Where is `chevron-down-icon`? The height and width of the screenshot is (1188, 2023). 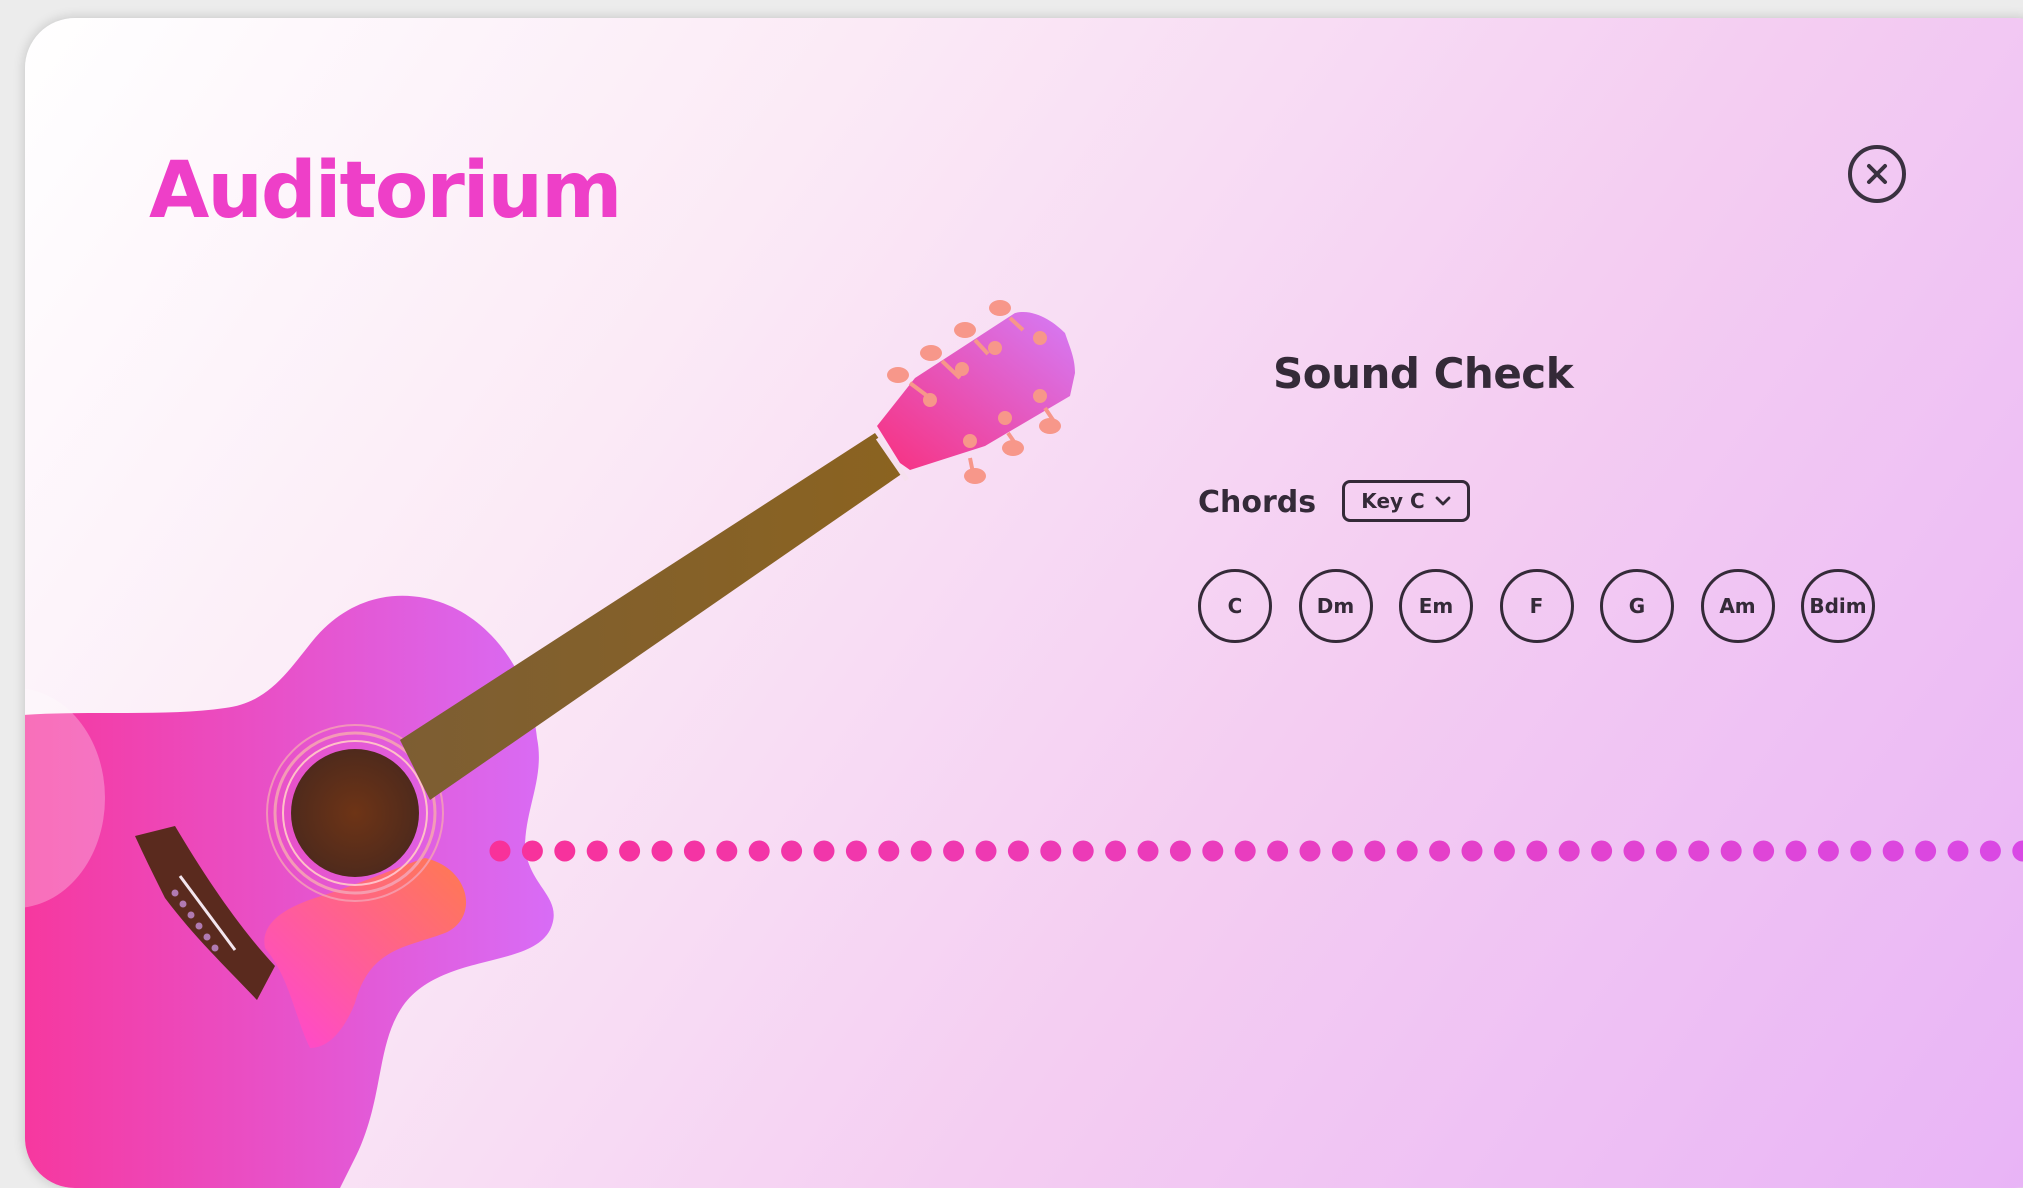 chevron-down-icon is located at coordinates (1443, 501).